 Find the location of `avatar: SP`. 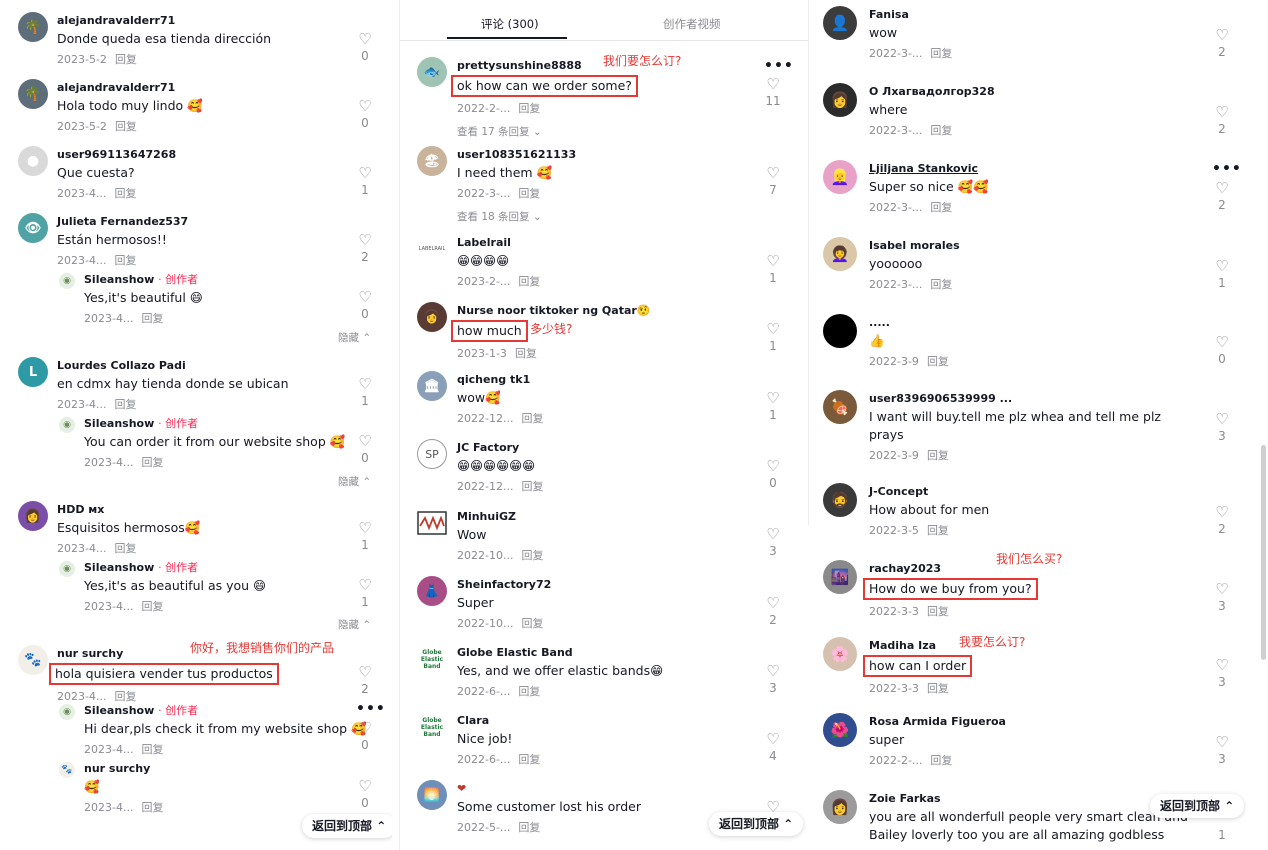

avatar: SP is located at coordinates (432, 454).